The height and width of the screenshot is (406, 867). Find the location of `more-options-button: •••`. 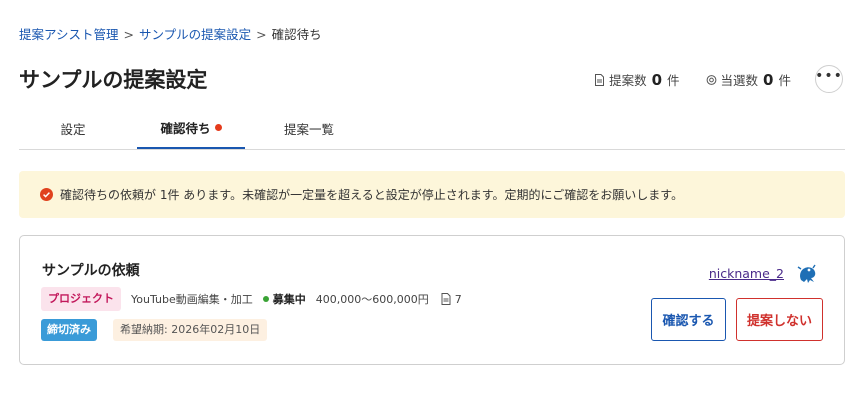

more-options-button: ••• is located at coordinates (829, 79).